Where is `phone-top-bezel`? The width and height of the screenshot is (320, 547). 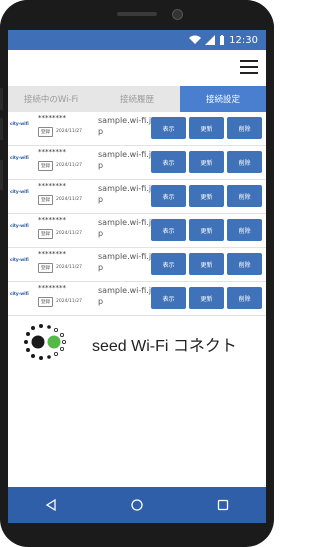
phone-top-bezel is located at coordinates (137, 15).